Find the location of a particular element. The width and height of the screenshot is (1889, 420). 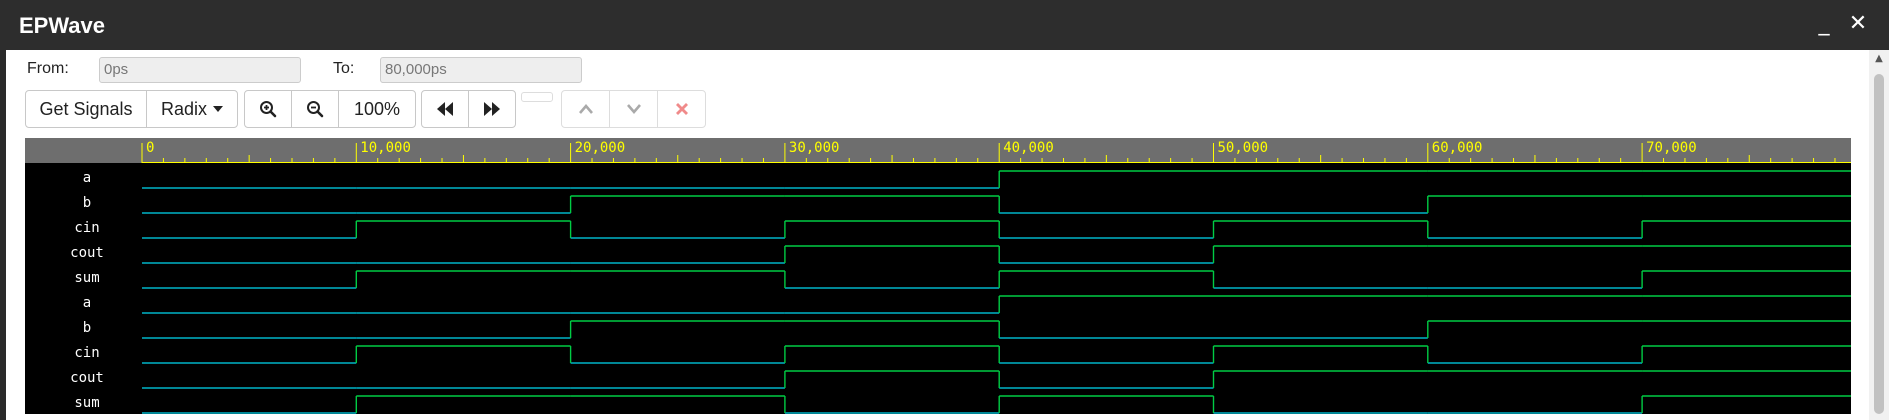

zoom-out-button is located at coordinates (315, 109).